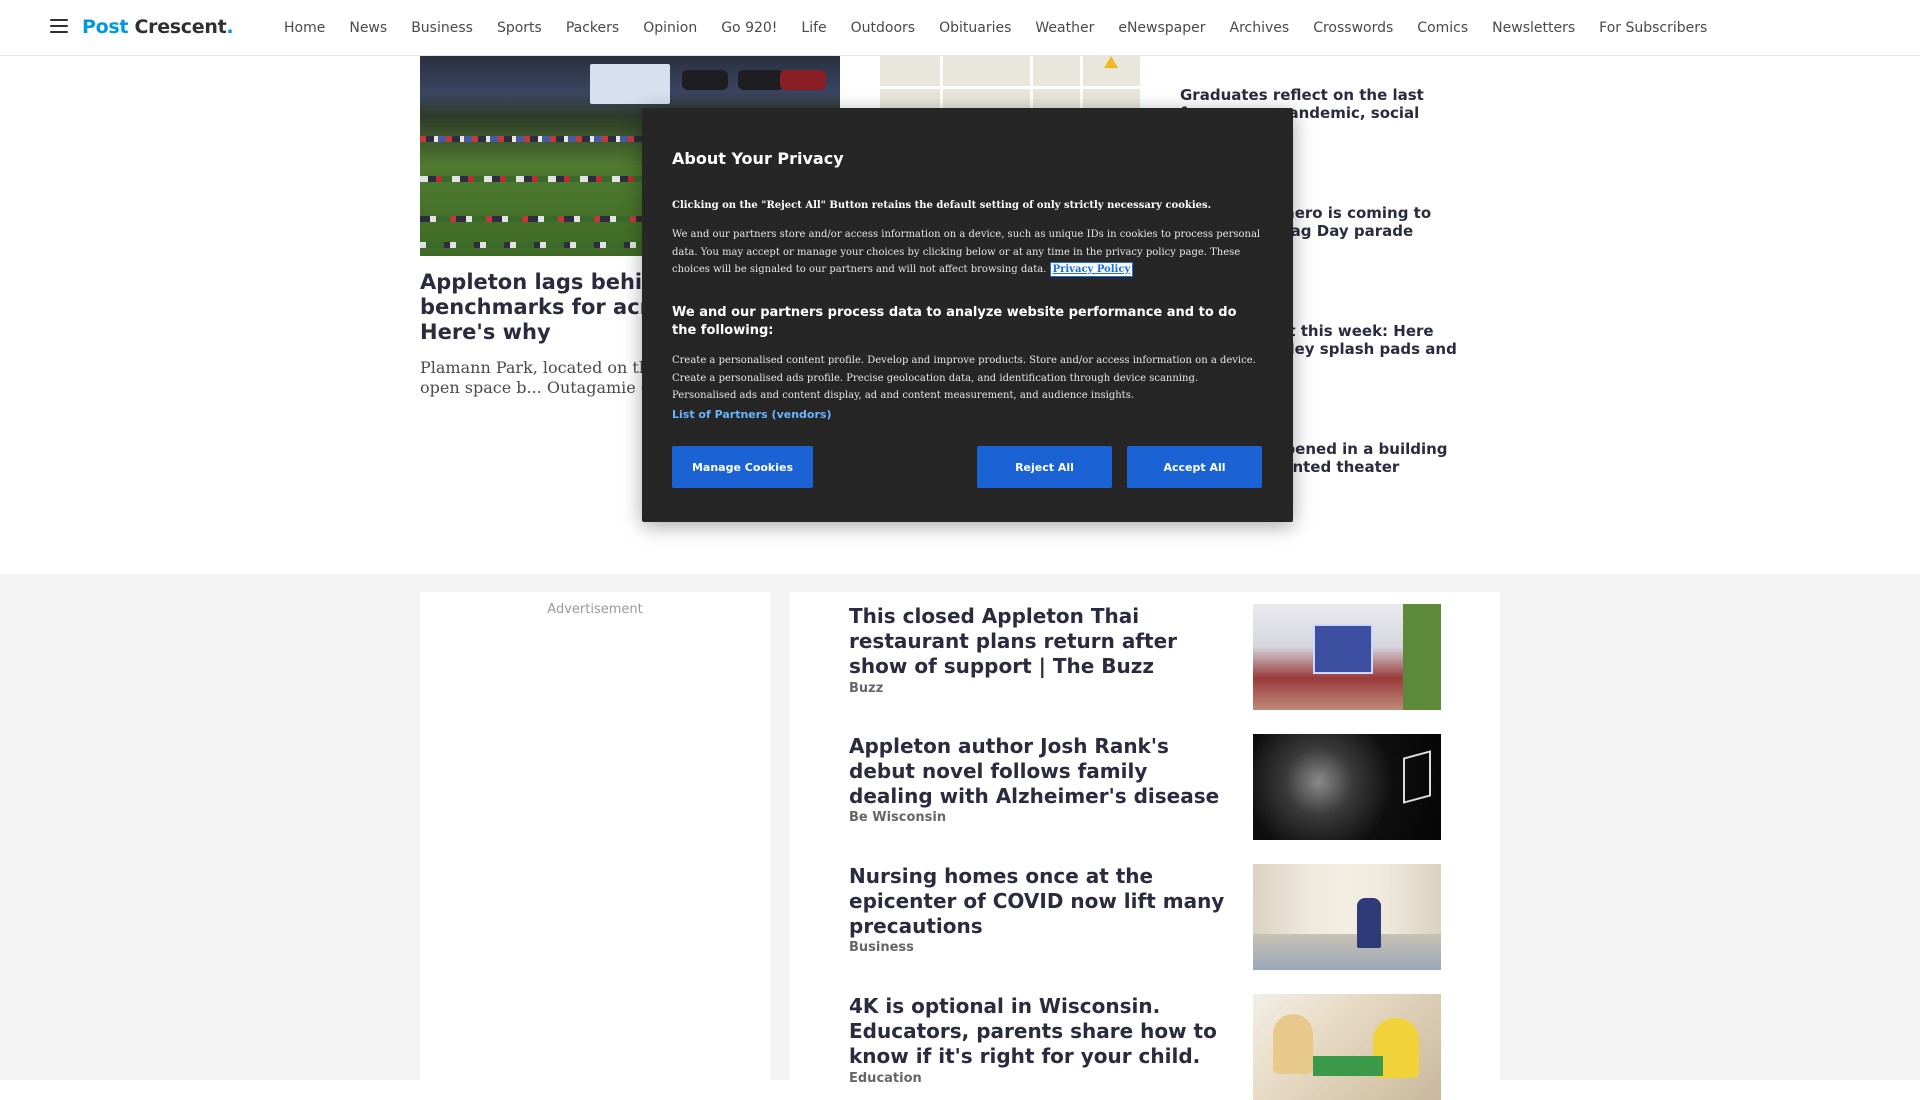 This screenshot has width=1920, height=1100. What do you see at coordinates (519, 28) in the screenshot?
I see `nav-sports: Sports` at bounding box center [519, 28].